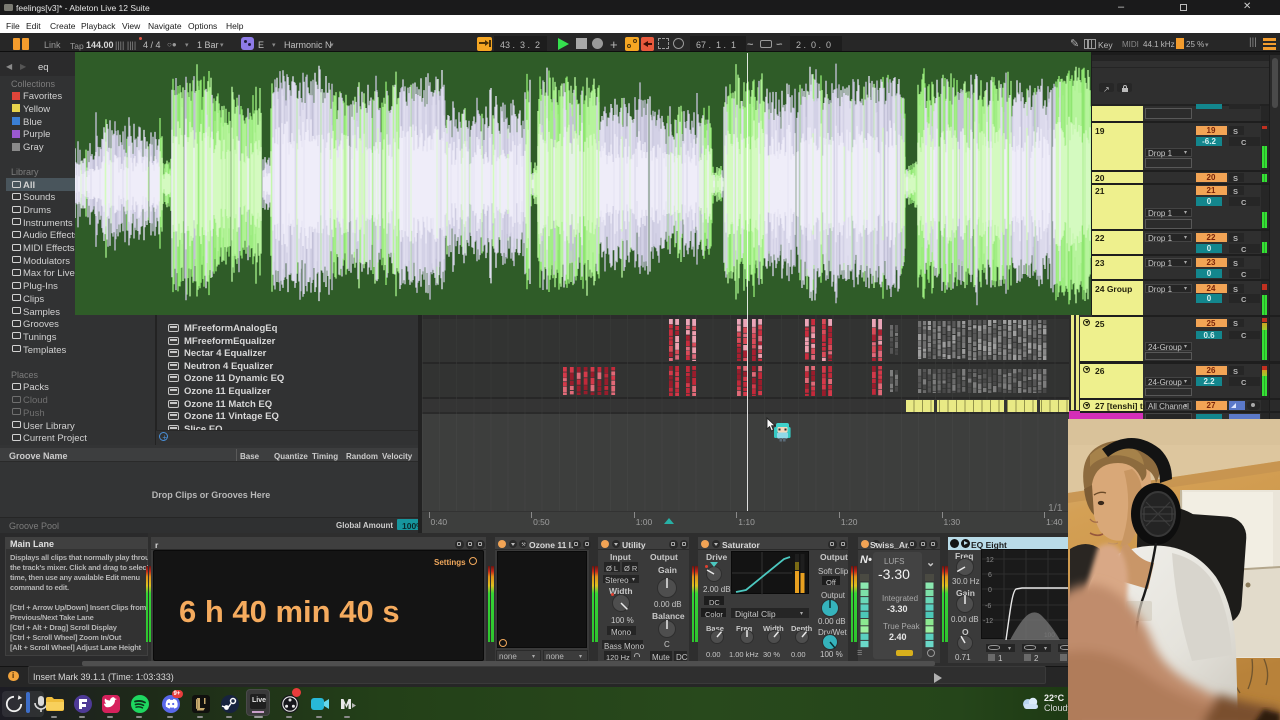 This screenshot has width=1280, height=720. What do you see at coordinates (990, 560) in the screenshot?
I see `svg-text: 12` at bounding box center [990, 560].